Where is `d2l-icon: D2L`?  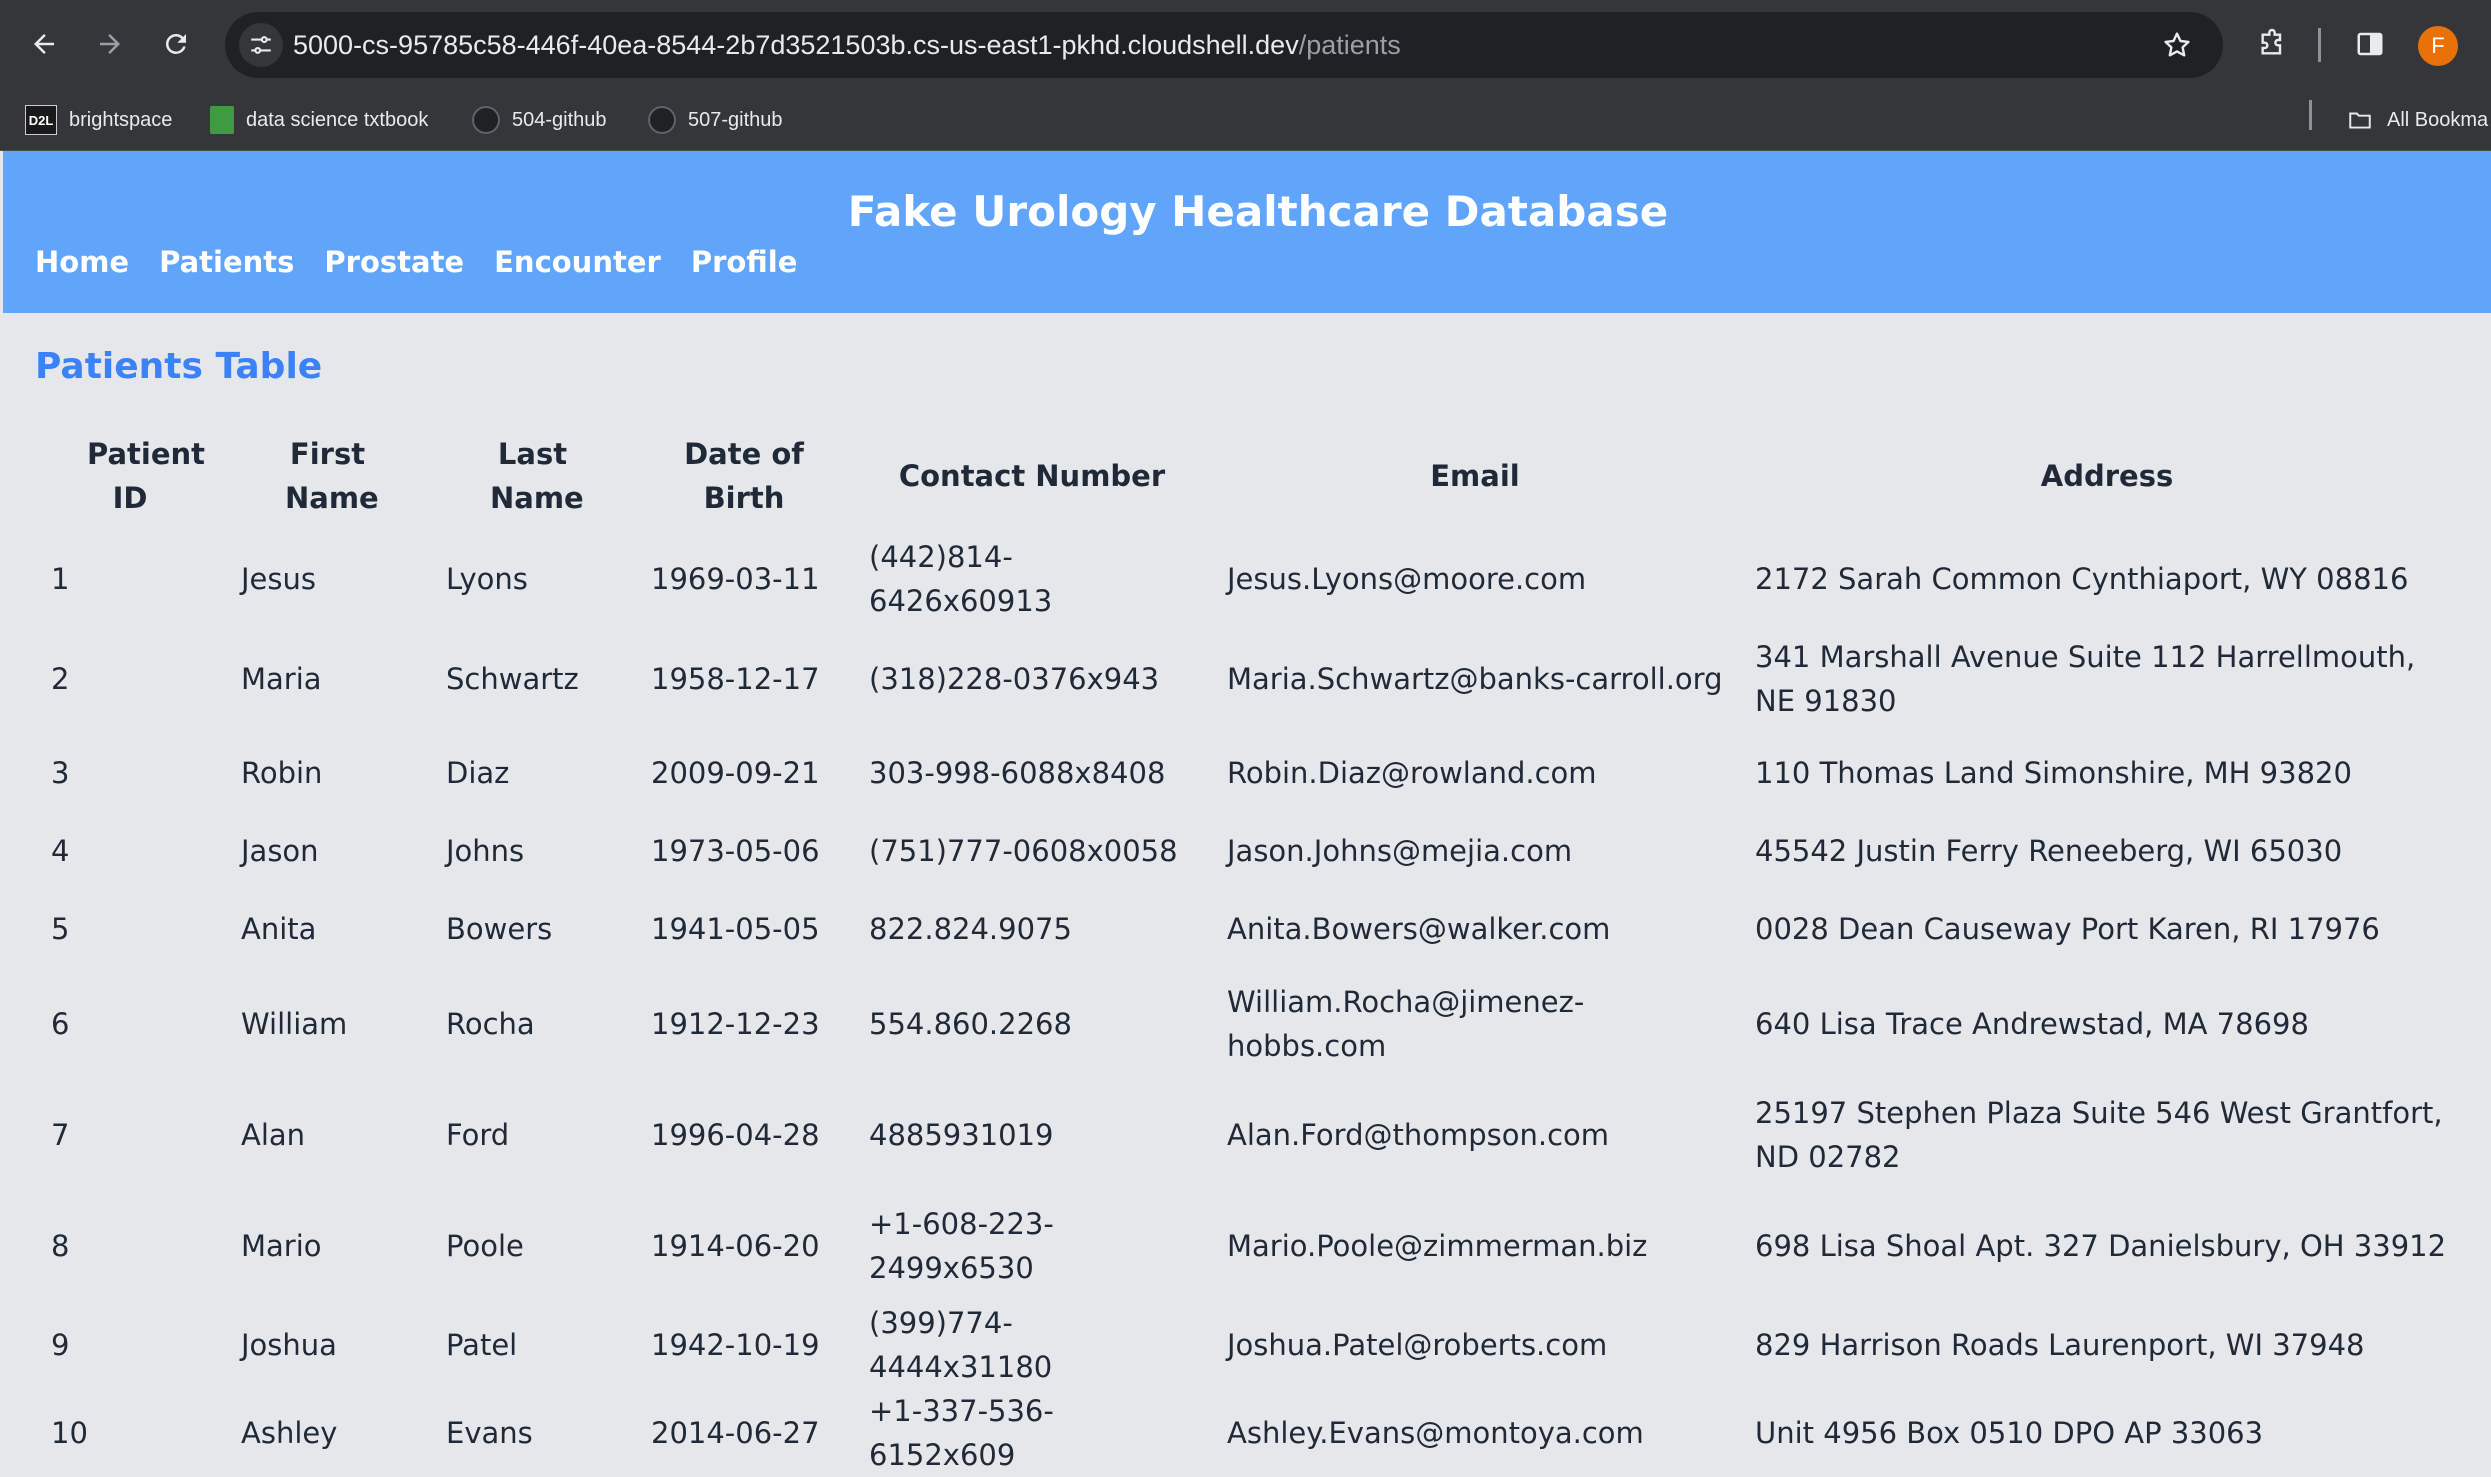
d2l-icon: D2L is located at coordinates (41, 120).